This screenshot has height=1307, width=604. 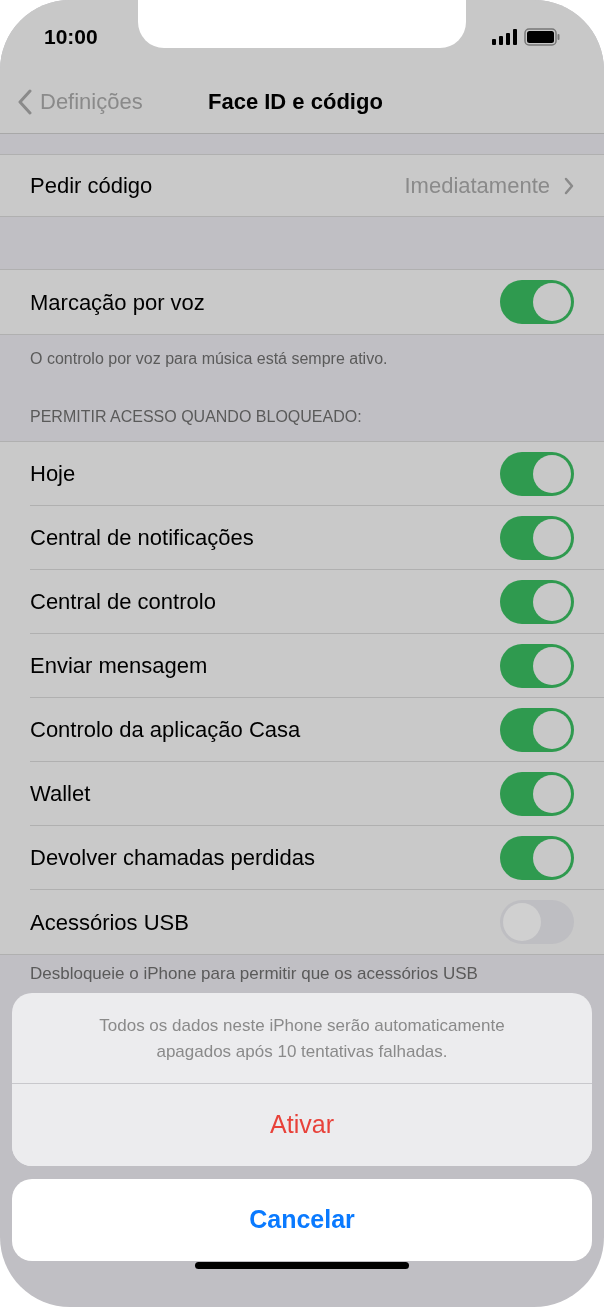 I want to click on setting-label: Marcação por voz, so click(x=117, y=302).